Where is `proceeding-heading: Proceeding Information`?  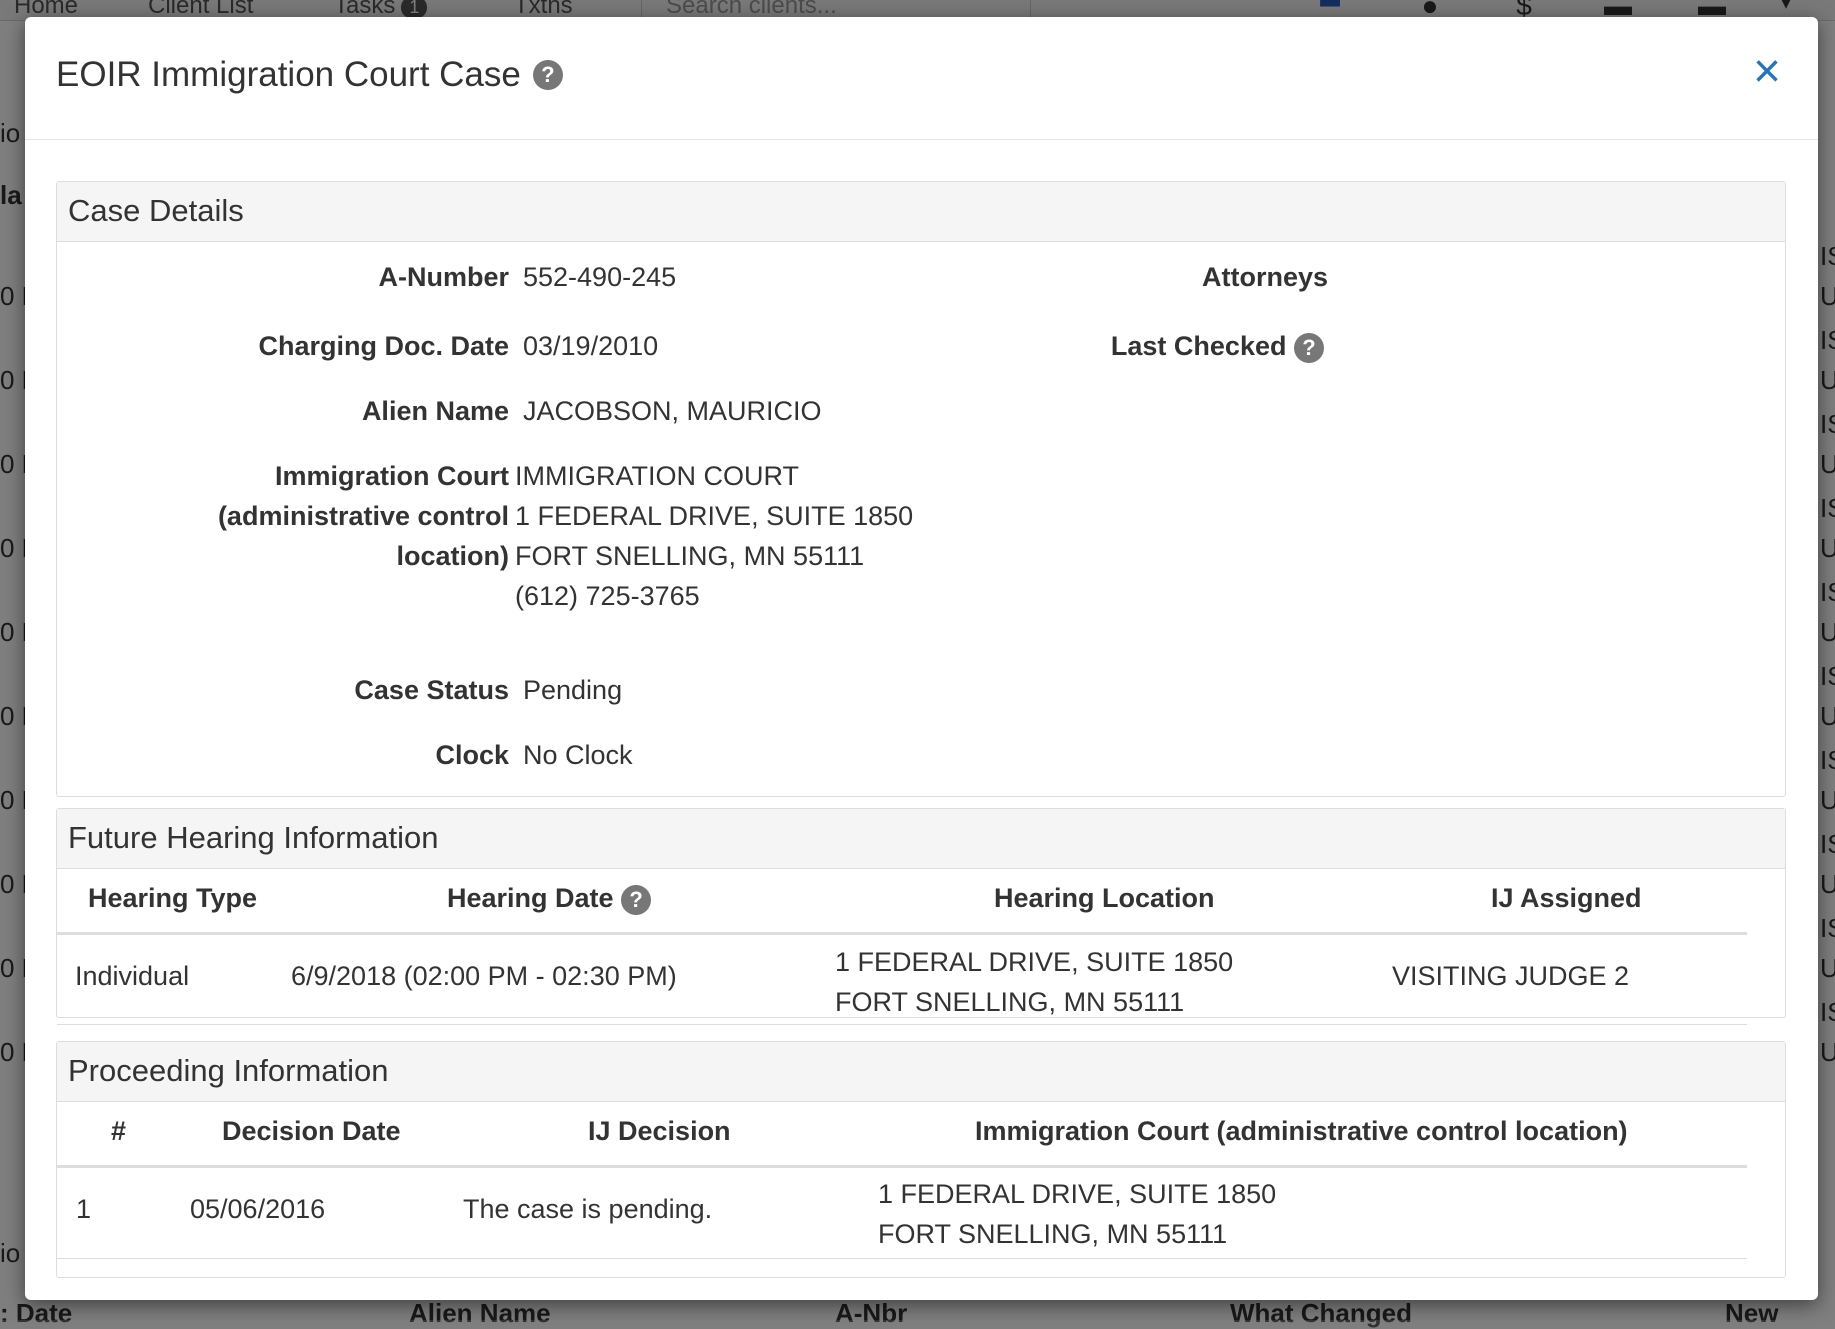
proceeding-heading: Proceeding Information is located at coordinates (921, 1072).